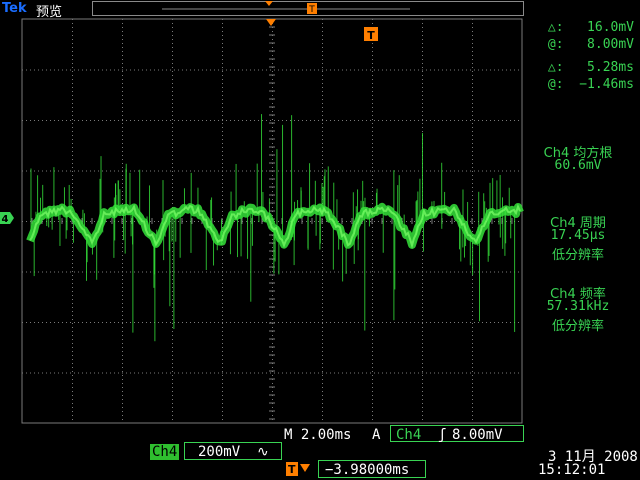 Image resolution: width=640 pixels, height=480 pixels. I want to click on trigger-level: 8.00mV, so click(477, 435).